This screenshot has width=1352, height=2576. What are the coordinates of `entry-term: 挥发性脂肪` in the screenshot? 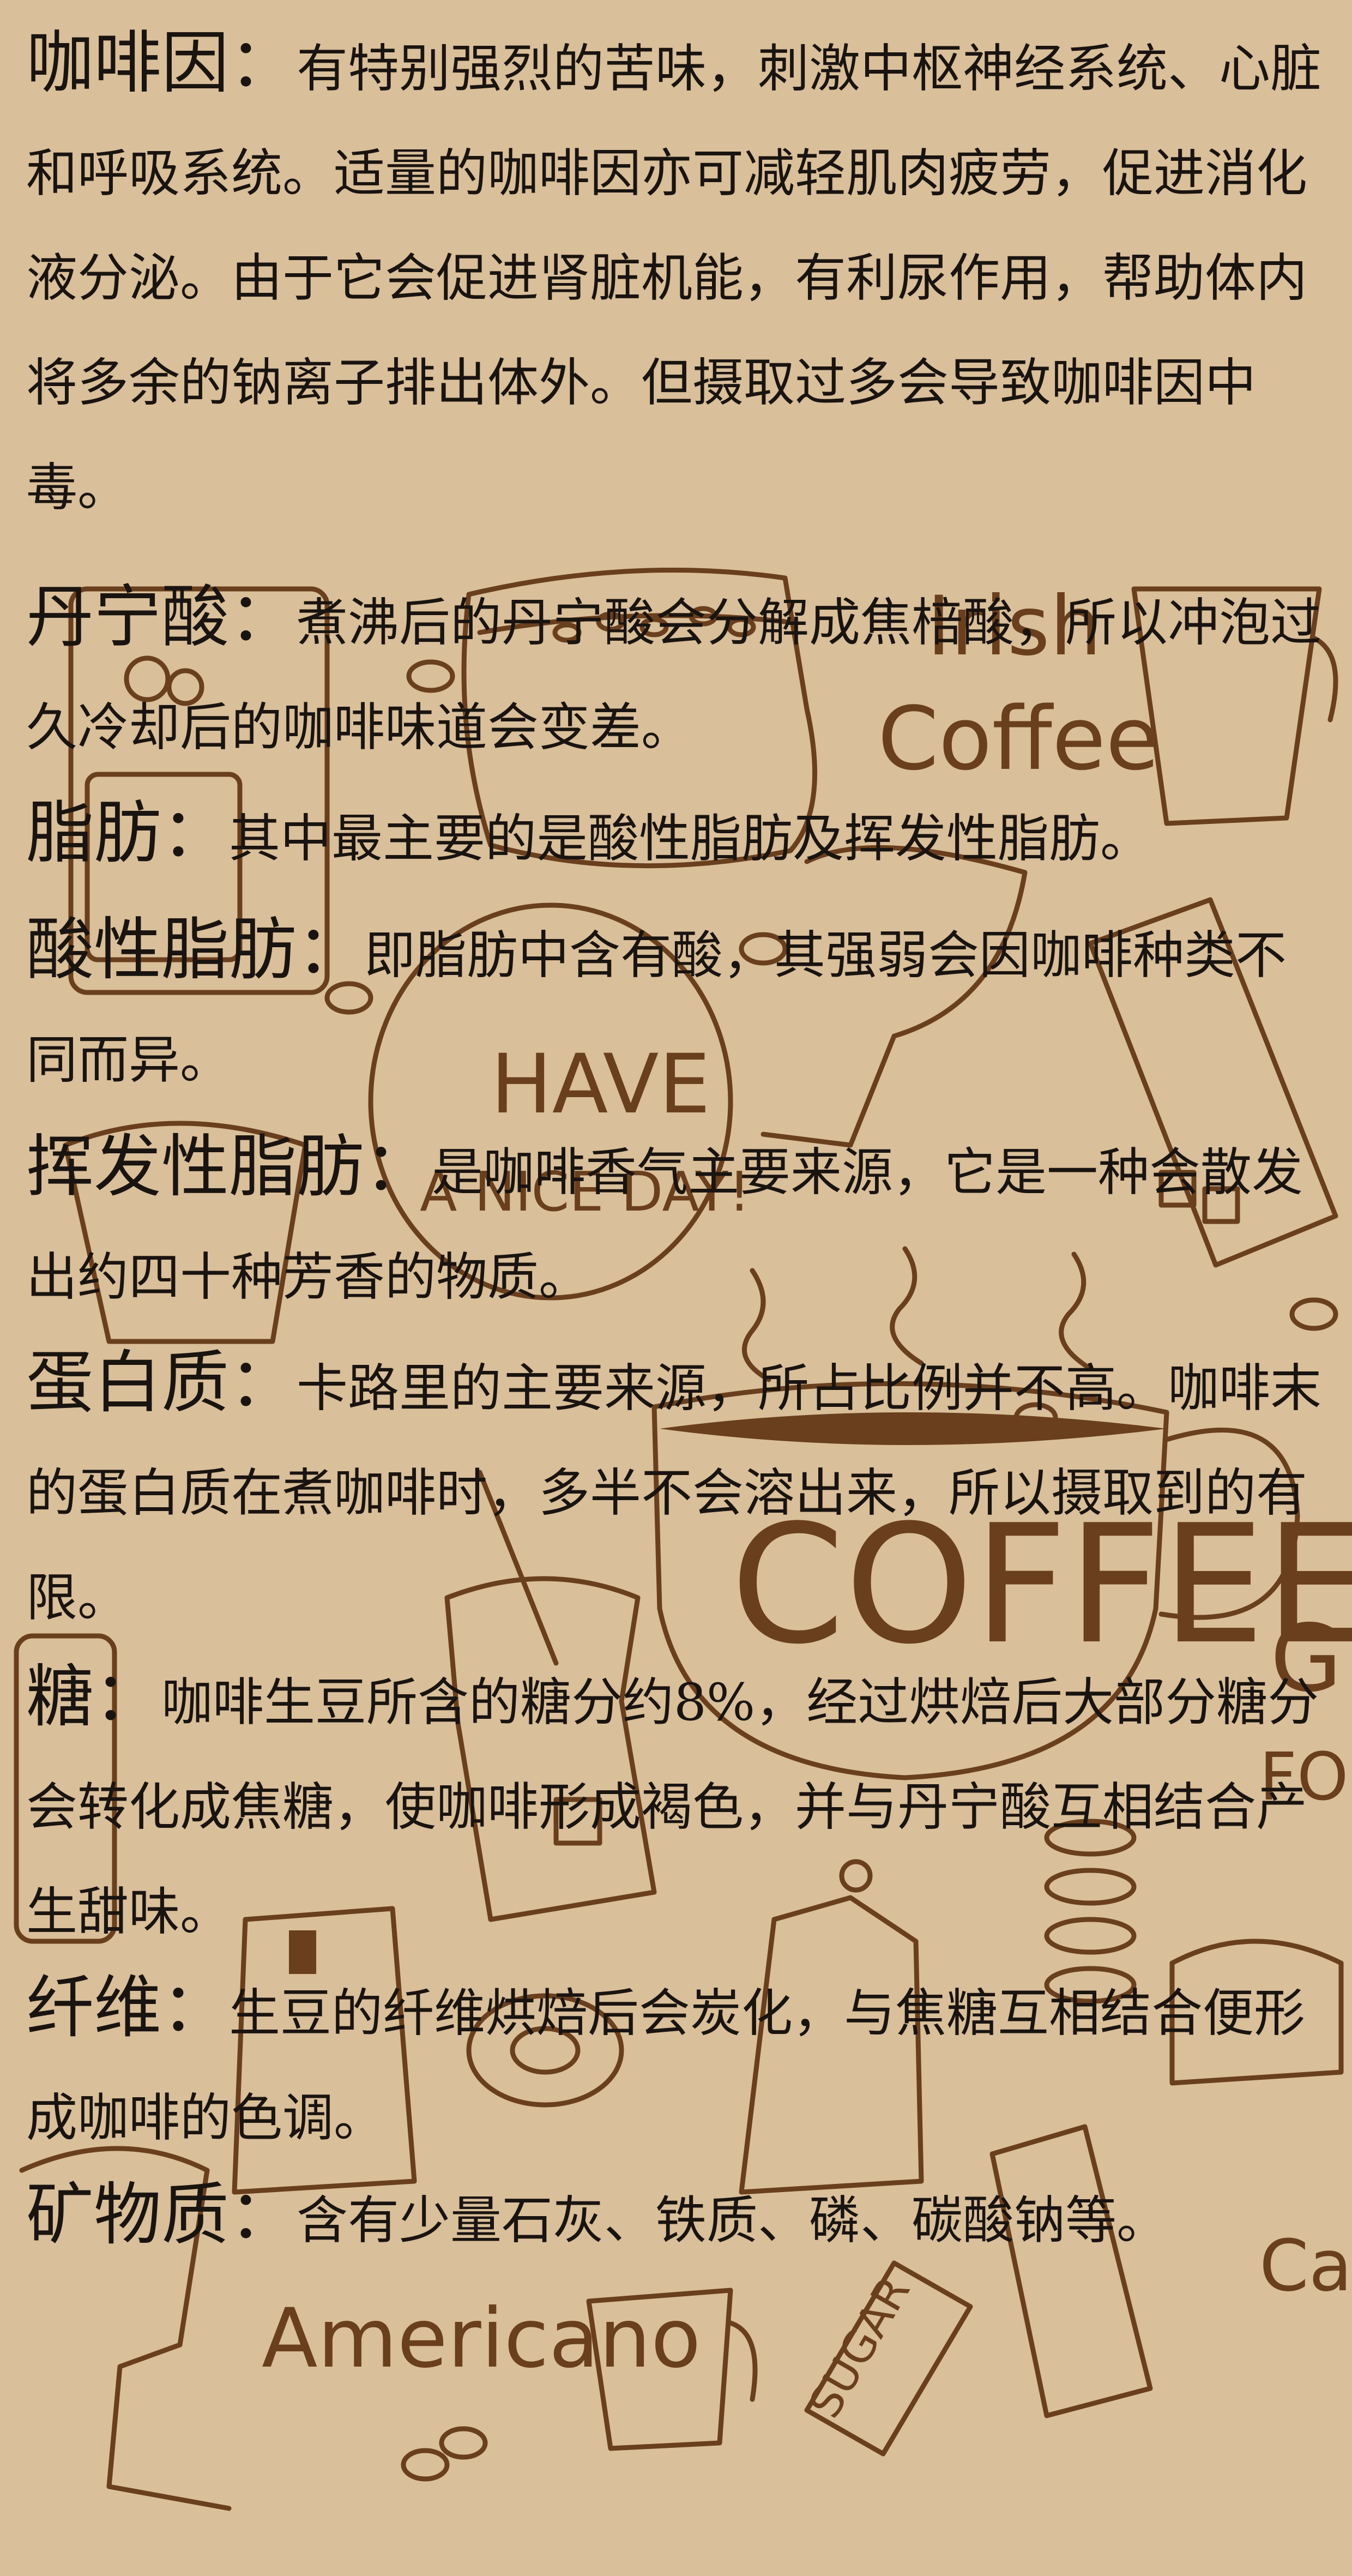 It's located at (195, 1167).